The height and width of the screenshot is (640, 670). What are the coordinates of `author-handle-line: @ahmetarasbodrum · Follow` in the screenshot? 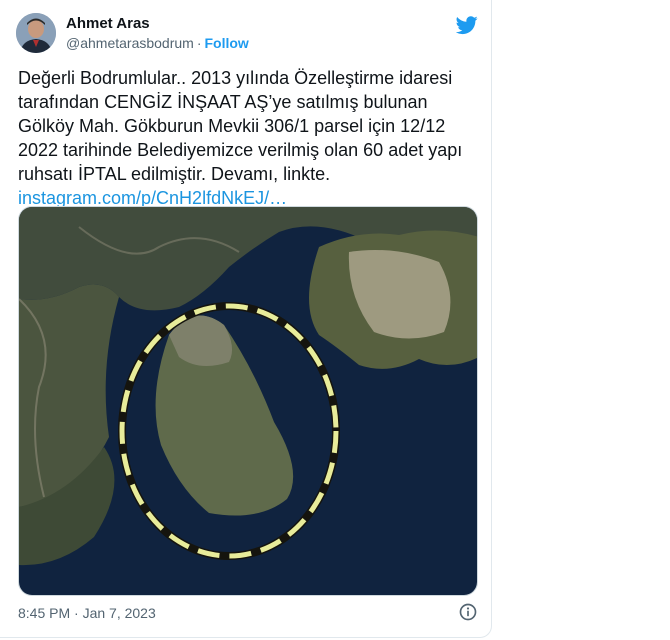 It's located at (157, 43).